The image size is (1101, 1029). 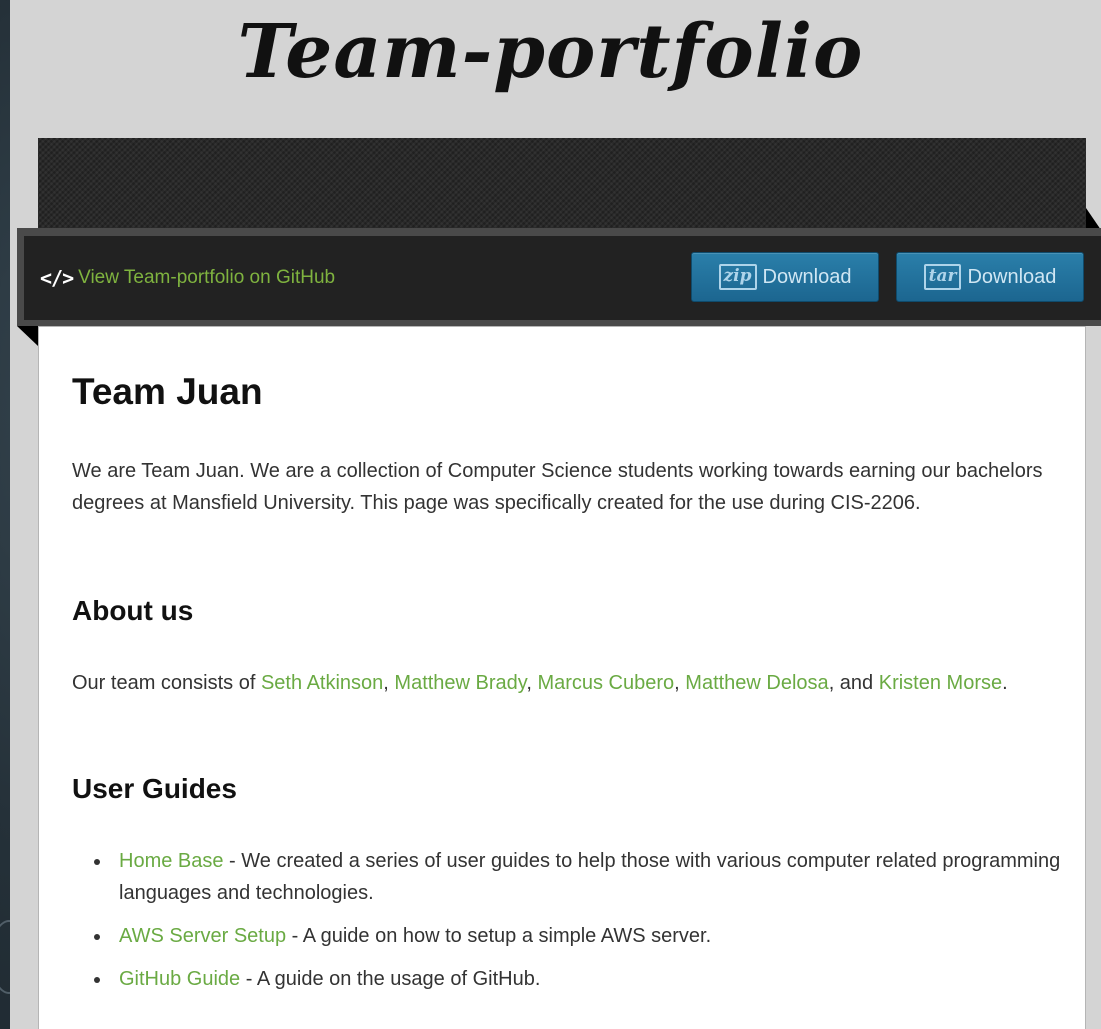 I want to click on about-end: ., so click(x=1005, y=683).